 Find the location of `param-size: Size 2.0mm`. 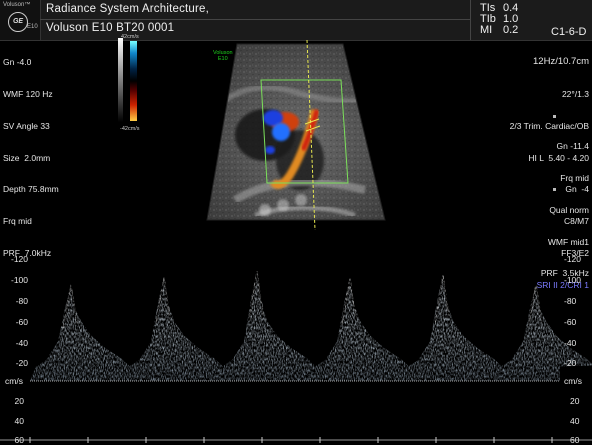

param-size: Size 2.0mm is located at coordinates (27, 157).